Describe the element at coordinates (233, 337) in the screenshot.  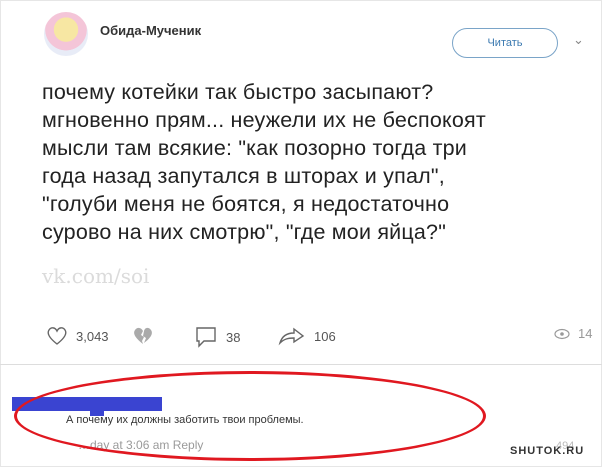
I see `comment-count: 38` at that location.